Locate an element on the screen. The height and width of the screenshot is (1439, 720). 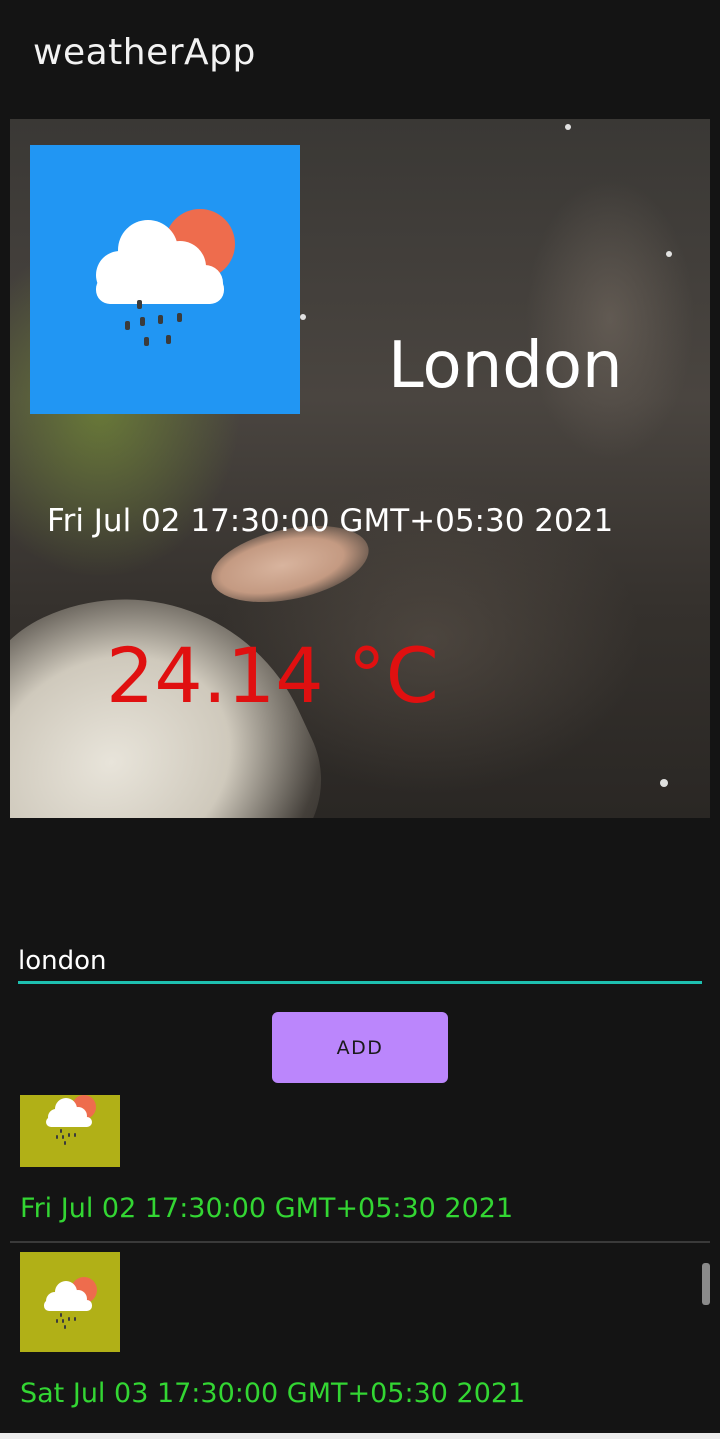
city-name: London is located at coordinates (505, 366).